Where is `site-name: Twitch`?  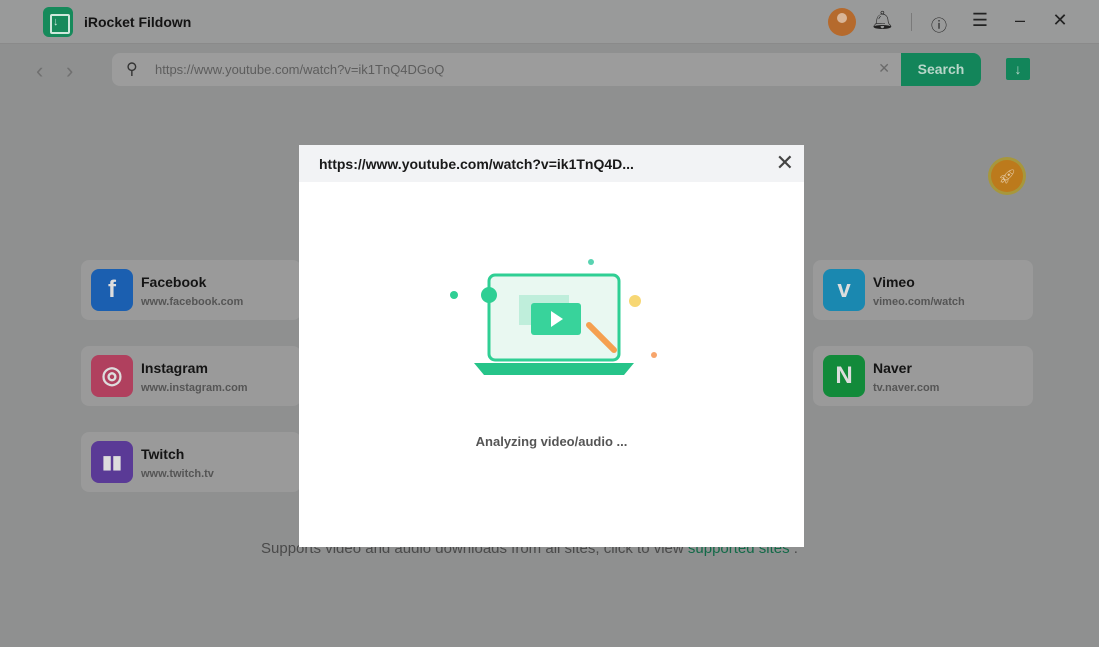 site-name: Twitch is located at coordinates (163, 454).